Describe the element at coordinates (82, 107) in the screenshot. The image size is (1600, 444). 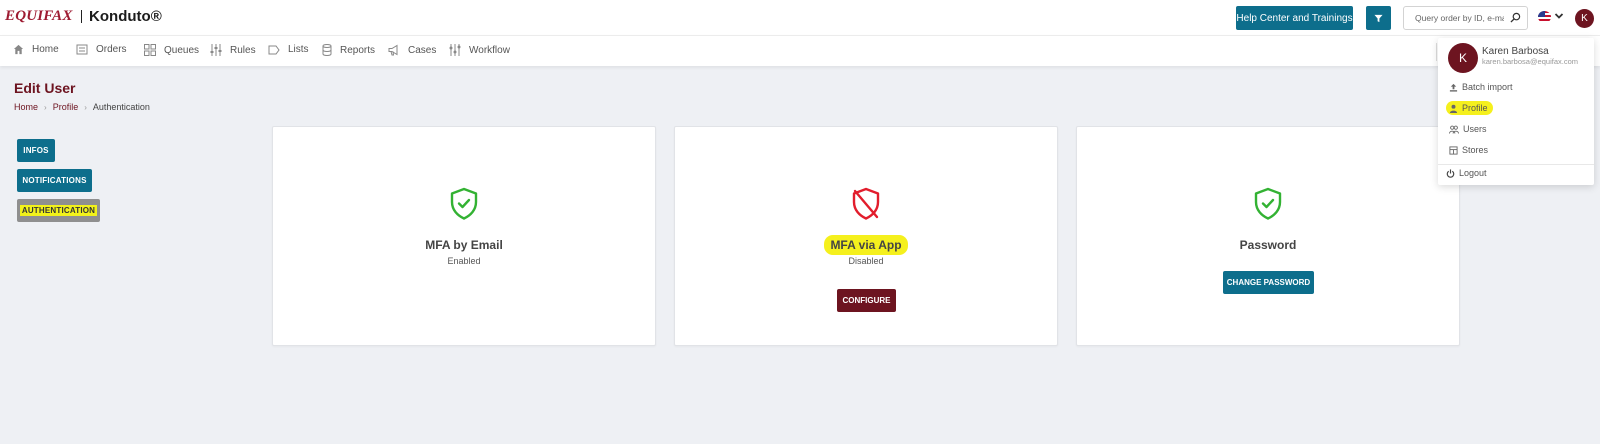
I see `breadcrumb: Home › Profile › Authentication` at that location.